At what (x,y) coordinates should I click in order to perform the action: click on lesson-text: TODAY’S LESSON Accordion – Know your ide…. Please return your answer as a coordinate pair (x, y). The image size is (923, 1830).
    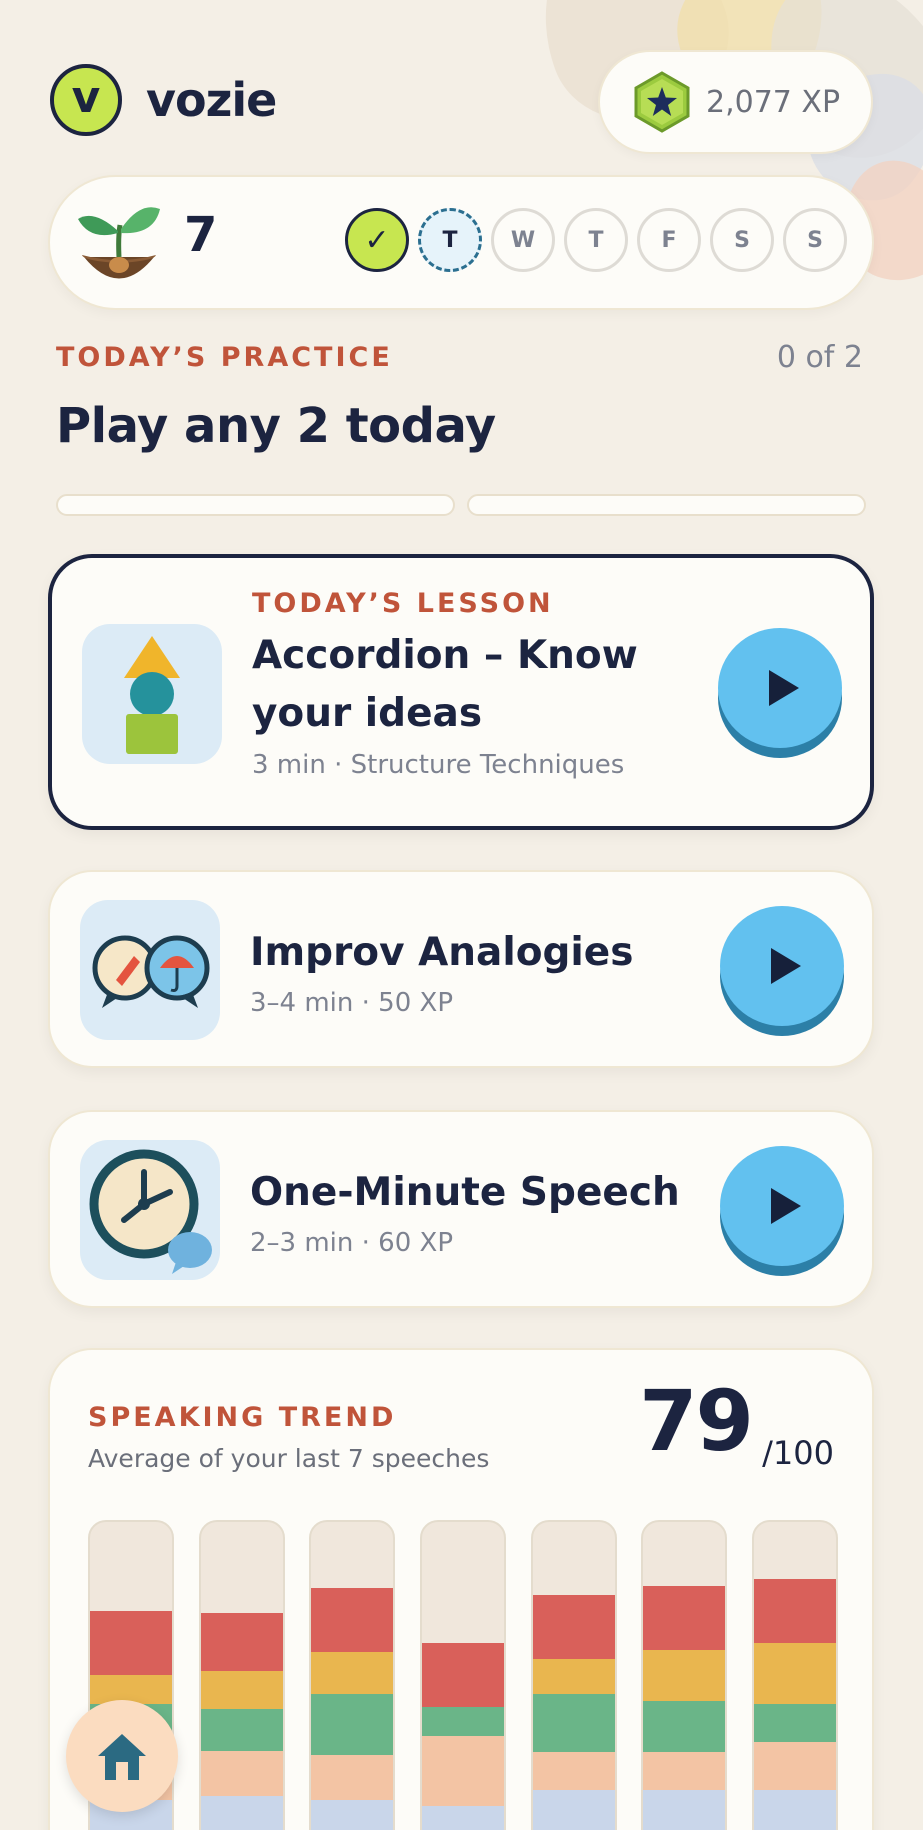
    Looking at the image, I should click on (445, 684).